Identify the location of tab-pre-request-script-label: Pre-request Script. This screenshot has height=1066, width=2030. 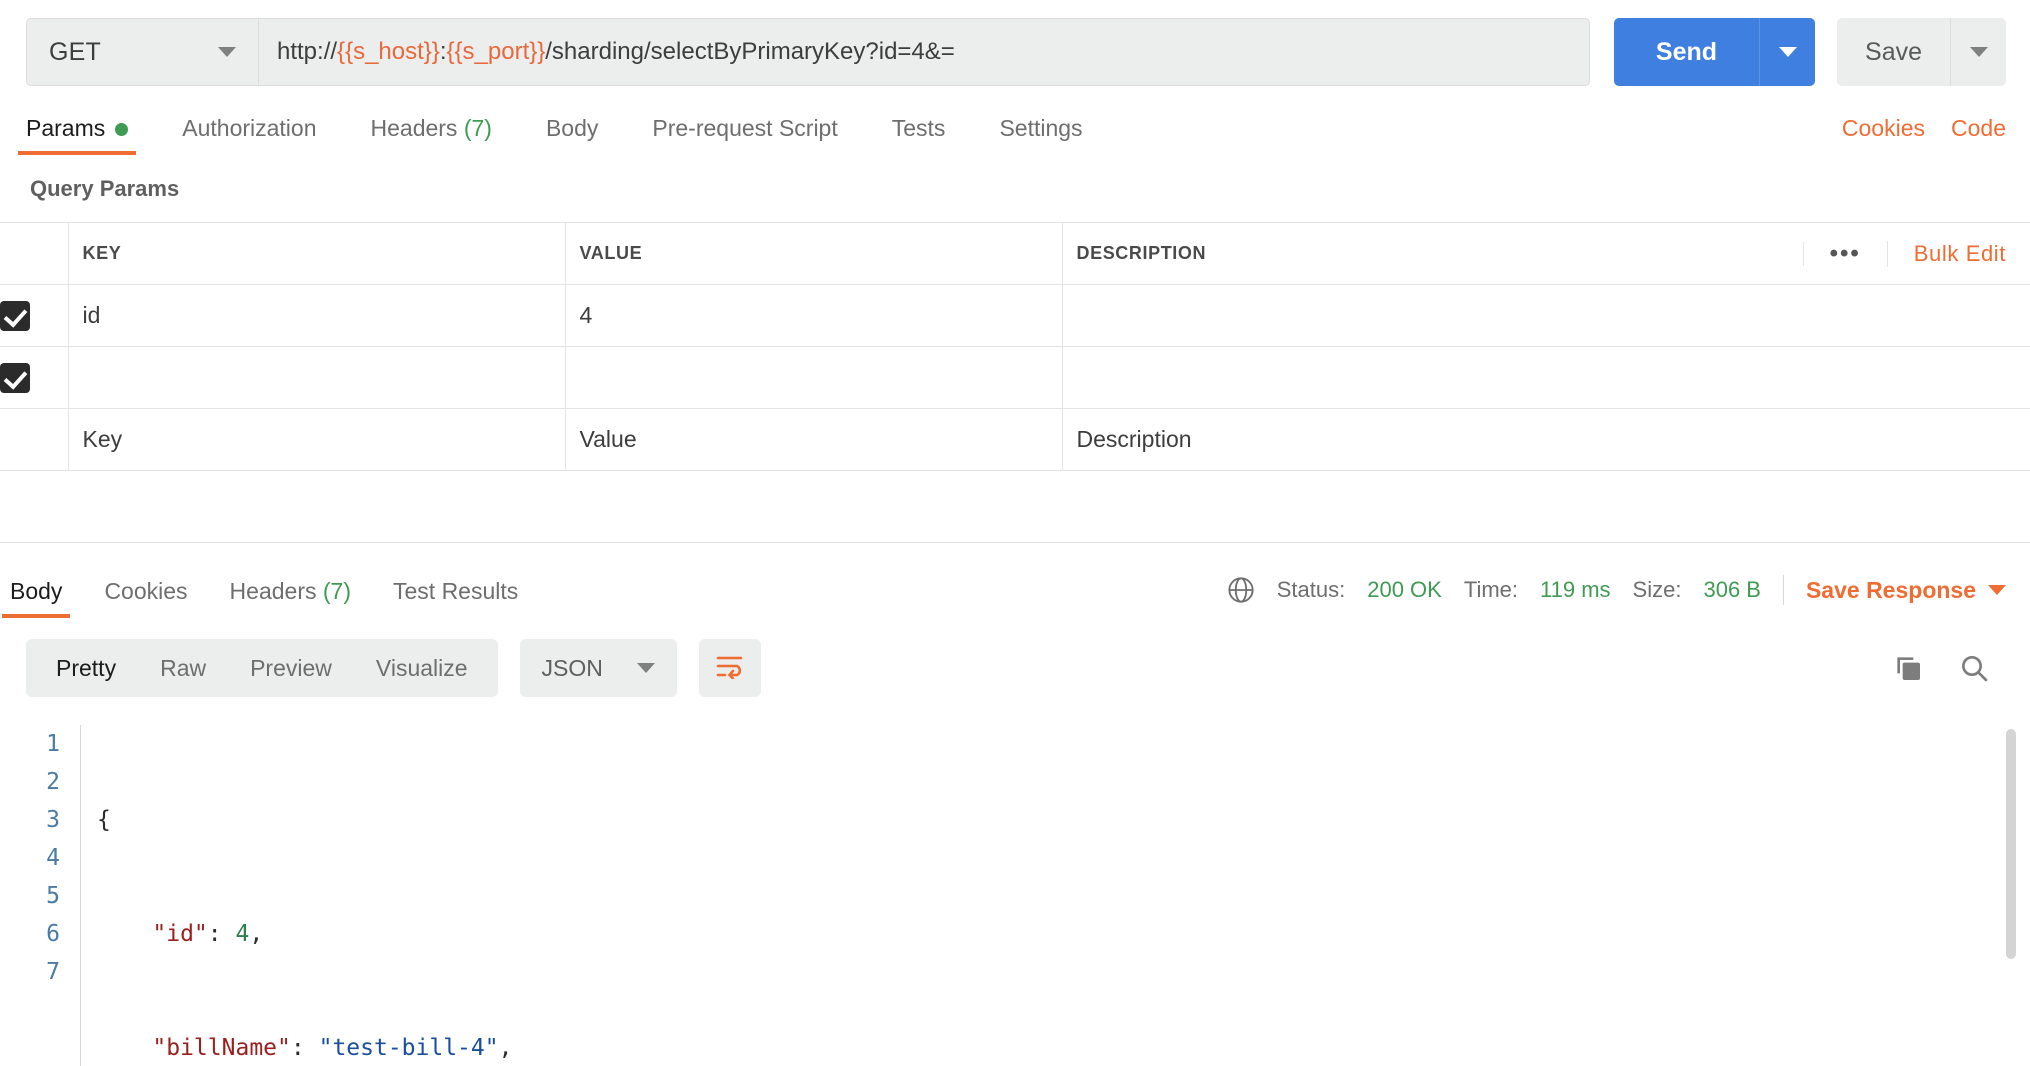
(745, 128).